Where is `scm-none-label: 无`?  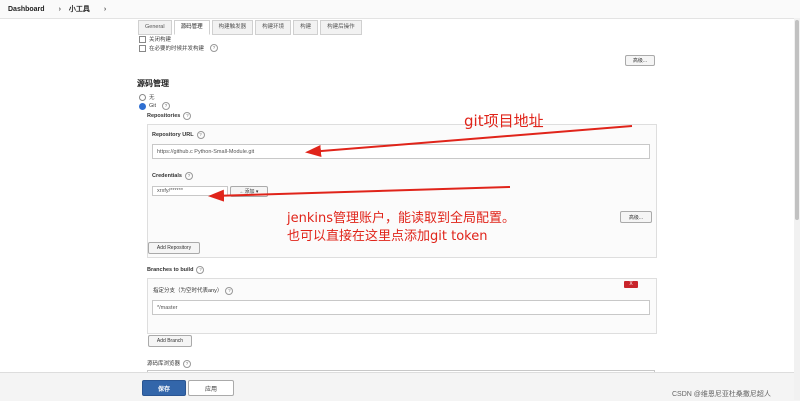 scm-none-label: 无 is located at coordinates (152, 98).